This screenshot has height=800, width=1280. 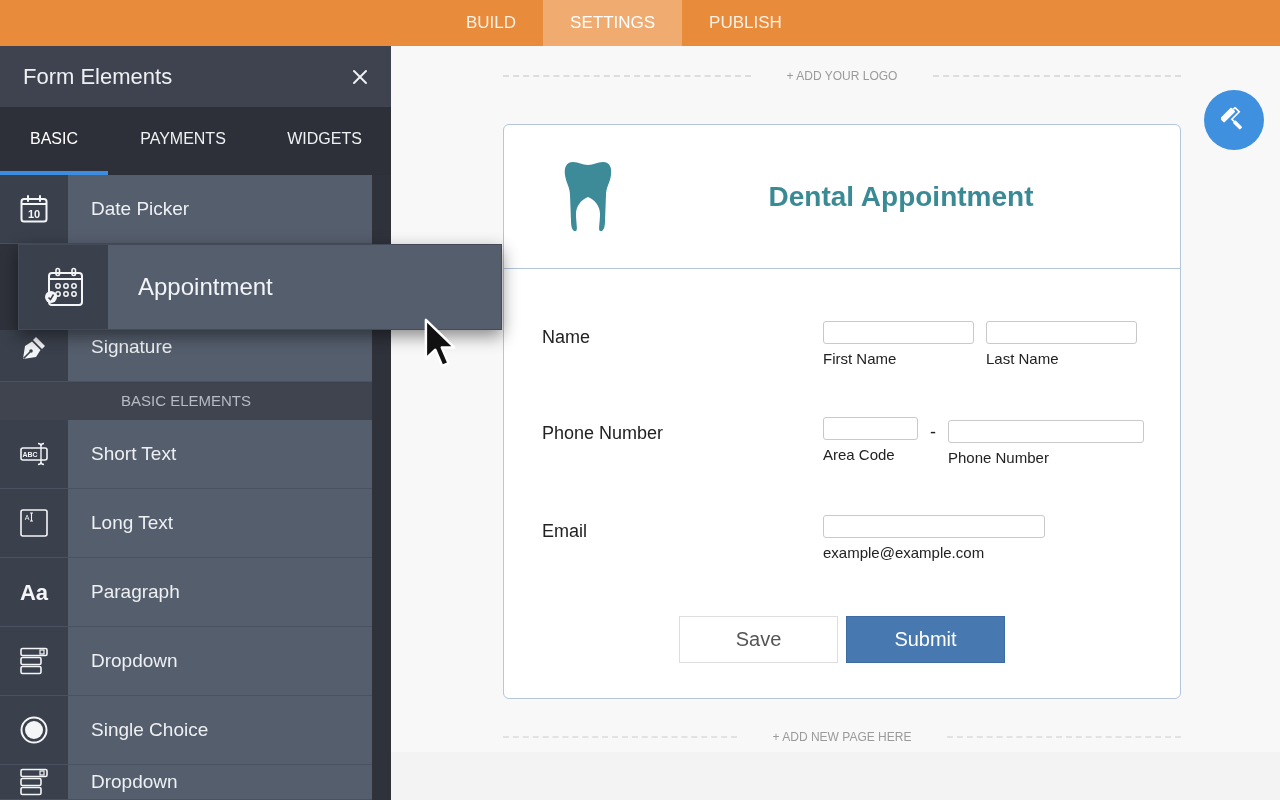 I want to click on sublabel: example@example.com, so click(x=904, y=553).